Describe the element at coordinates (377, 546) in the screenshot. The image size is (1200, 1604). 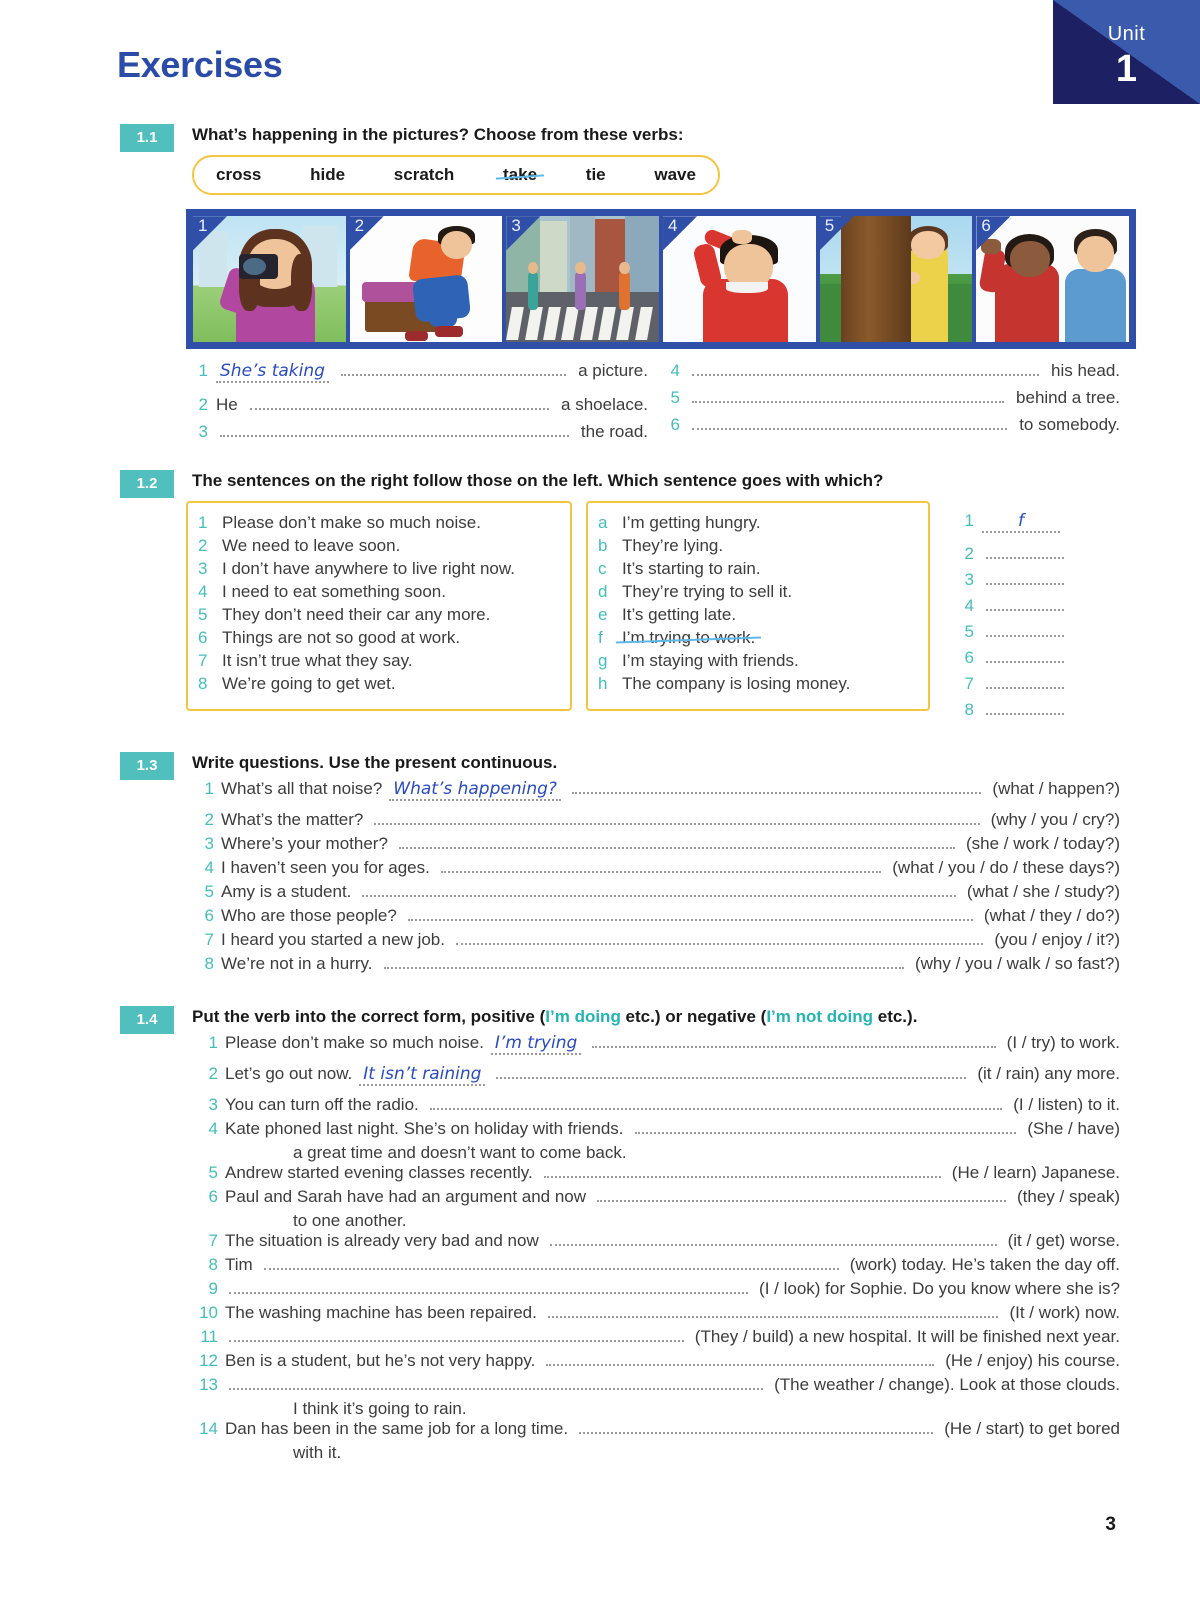
I see `matching-item: 2 We need to leave soon.` at that location.